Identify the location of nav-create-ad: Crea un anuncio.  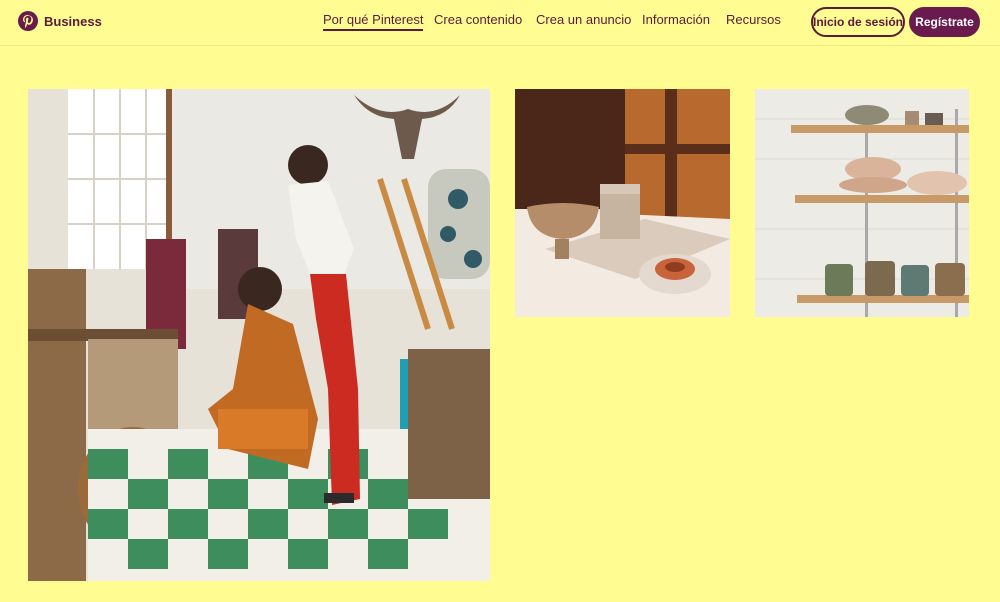
(583, 20).